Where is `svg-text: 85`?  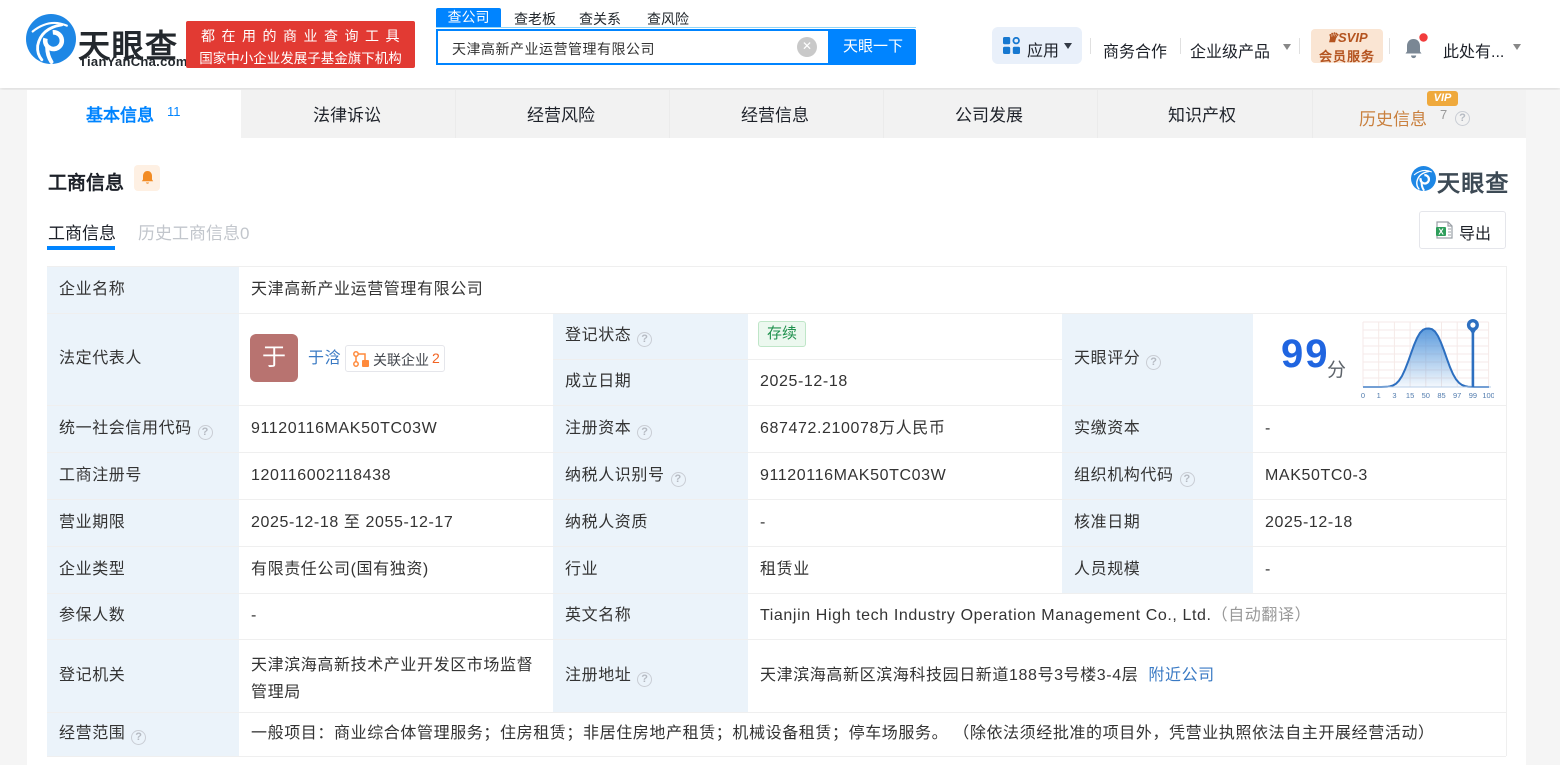
svg-text: 85 is located at coordinates (1441, 395).